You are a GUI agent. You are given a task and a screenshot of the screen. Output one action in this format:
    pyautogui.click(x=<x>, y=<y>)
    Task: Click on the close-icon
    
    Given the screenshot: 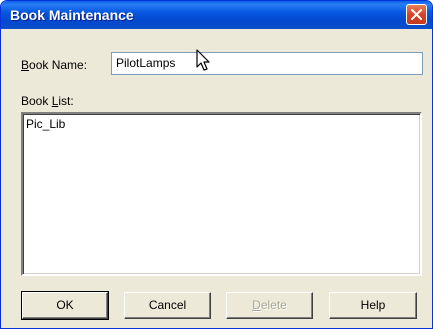 What is the action you would take?
    pyautogui.click(x=416, y=14)
    